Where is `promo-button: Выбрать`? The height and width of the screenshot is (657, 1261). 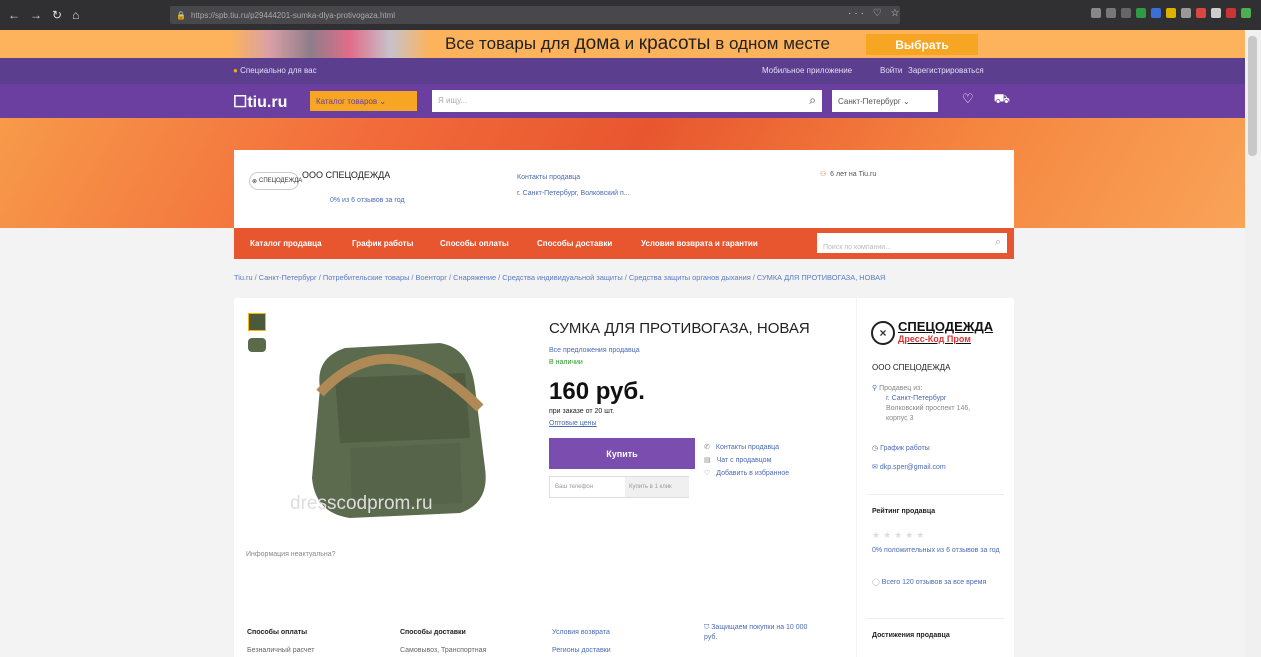 promo-button: Выбрать is located at coordinates (922, 44).